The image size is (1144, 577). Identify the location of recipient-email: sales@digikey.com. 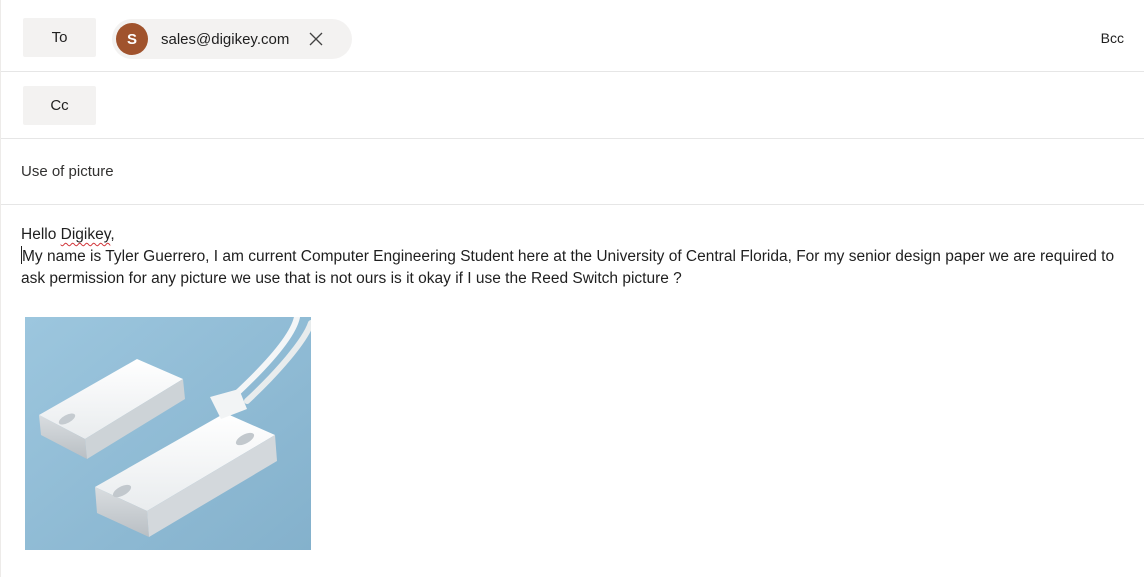
(225, 39).